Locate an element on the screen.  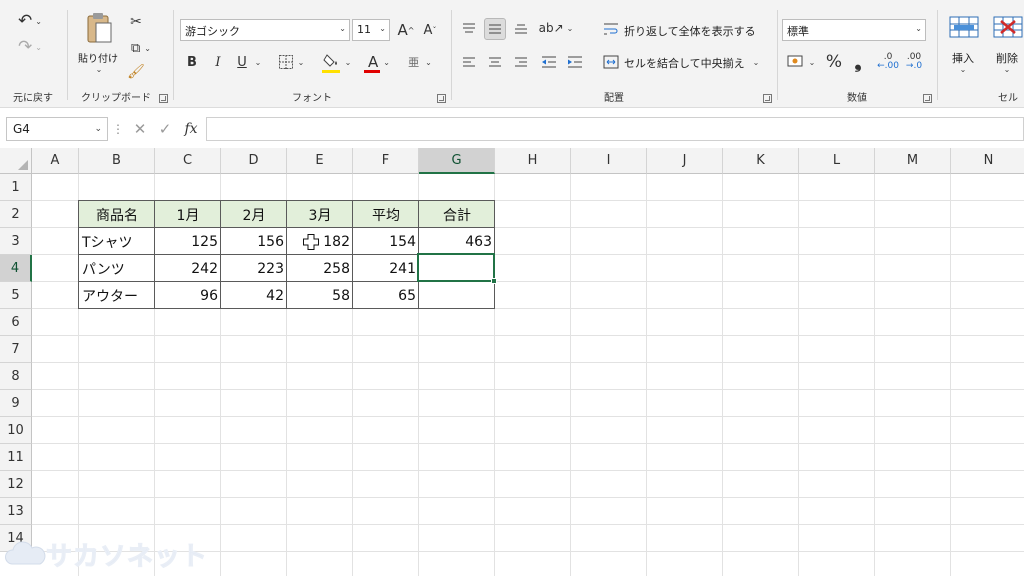
wrap-text-icon is located at coordinates (611, 29).